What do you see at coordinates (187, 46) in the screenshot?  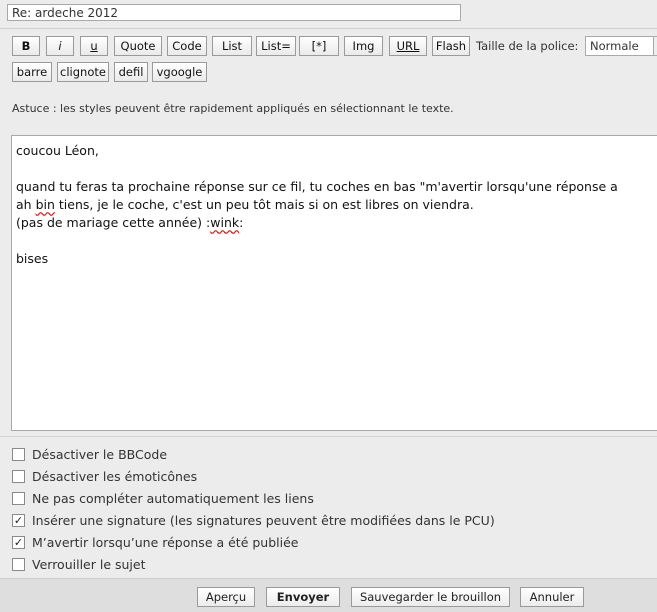 I see `code-button: Code` at bounding box center [187, 46].